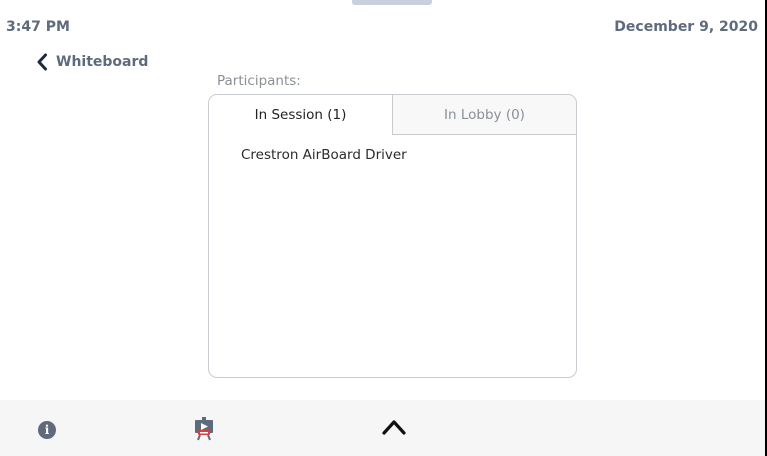  Describe the element at coordinates (484, 115) in the screenshot. I see `tab-in-lobby: In Lobby (0)` at that location.